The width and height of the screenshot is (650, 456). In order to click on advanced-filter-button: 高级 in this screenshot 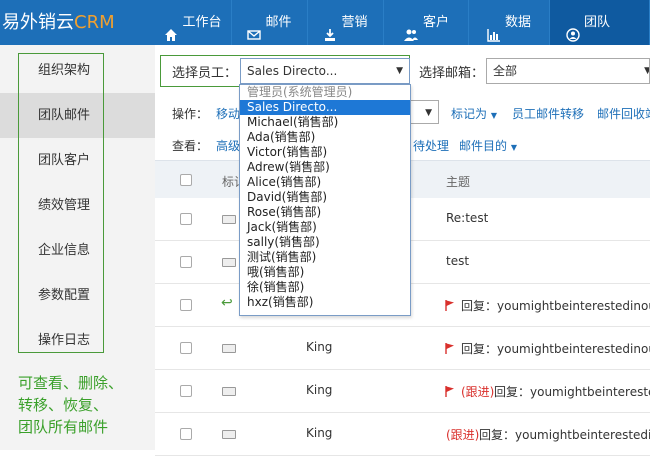, I will do `click(228, 145)`.